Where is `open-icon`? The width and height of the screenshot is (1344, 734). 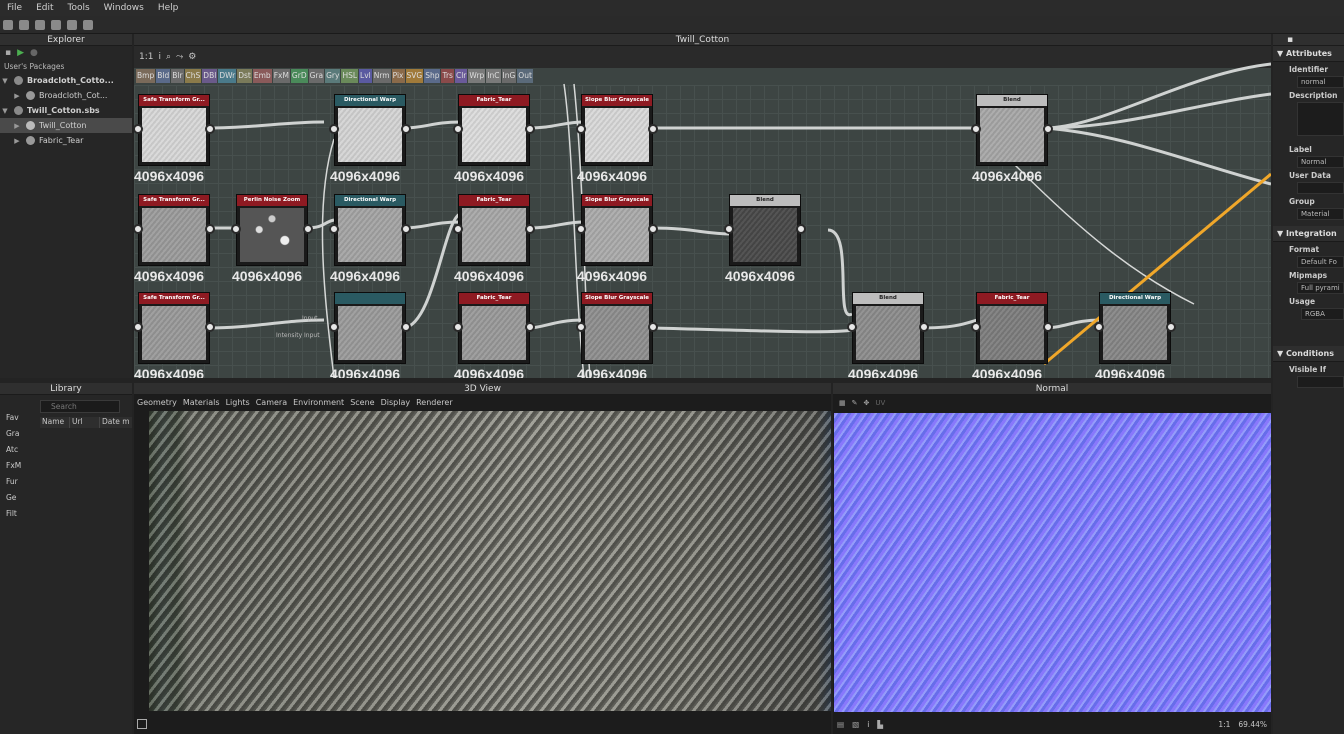
open-icon is located at coordinates (24, 24).